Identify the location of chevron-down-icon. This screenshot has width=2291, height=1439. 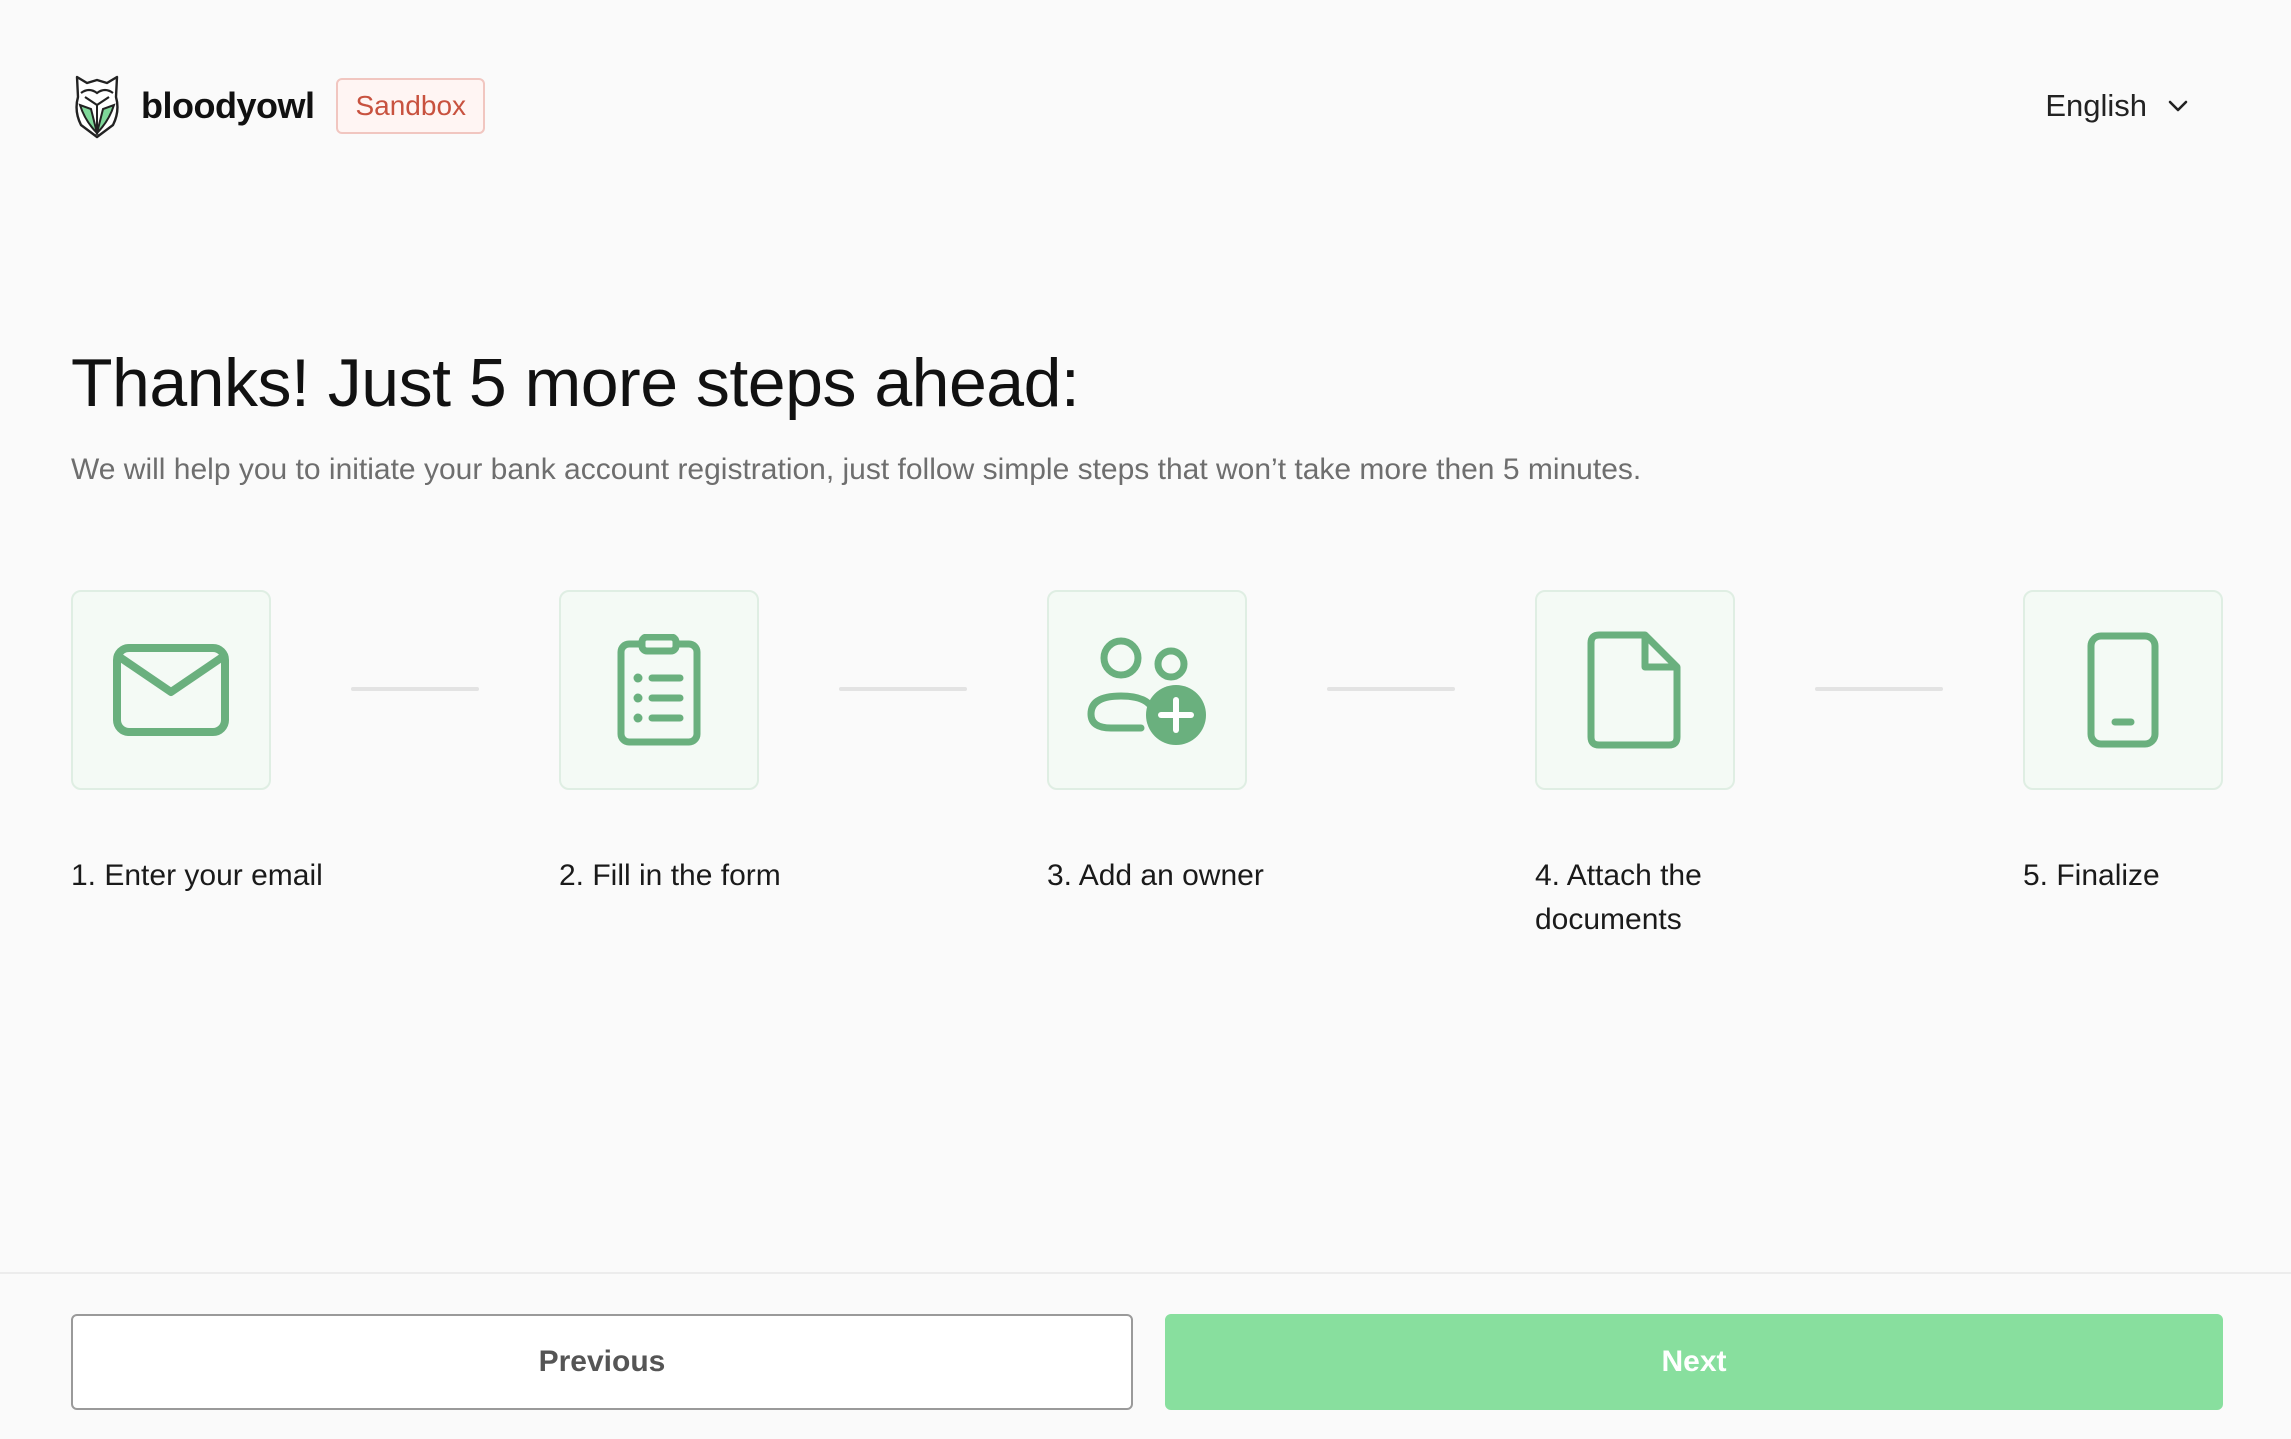
(2178, 106).